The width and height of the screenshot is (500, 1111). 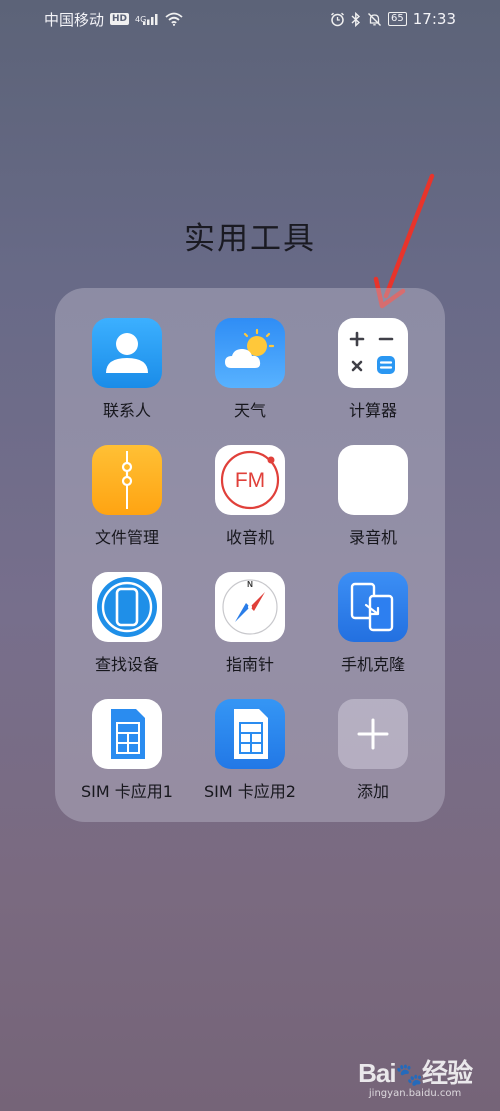 I want to click on app-label: 指南针, so click(x=249, y=664).